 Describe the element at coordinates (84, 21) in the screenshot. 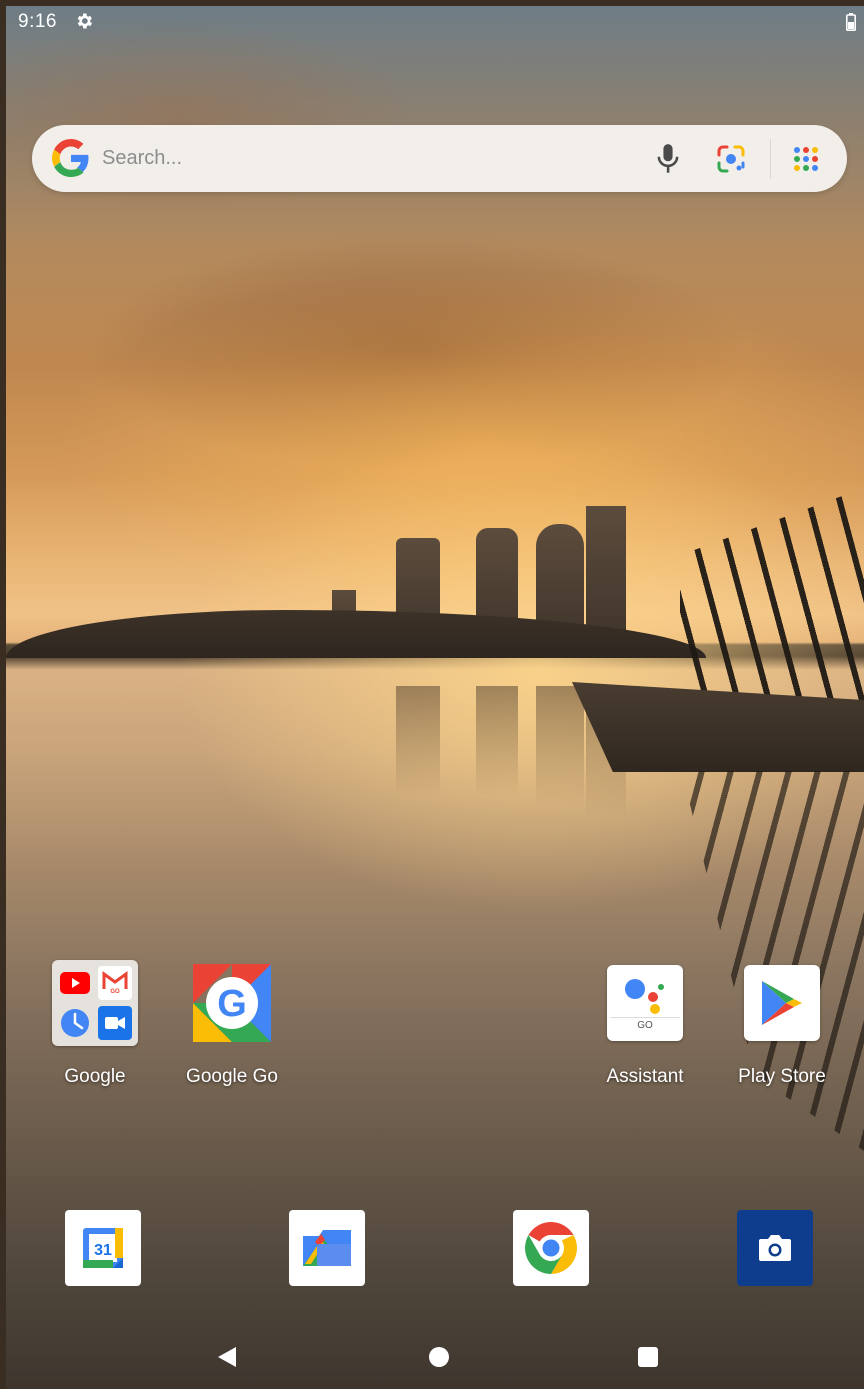

I see `gear-icon` at that location.